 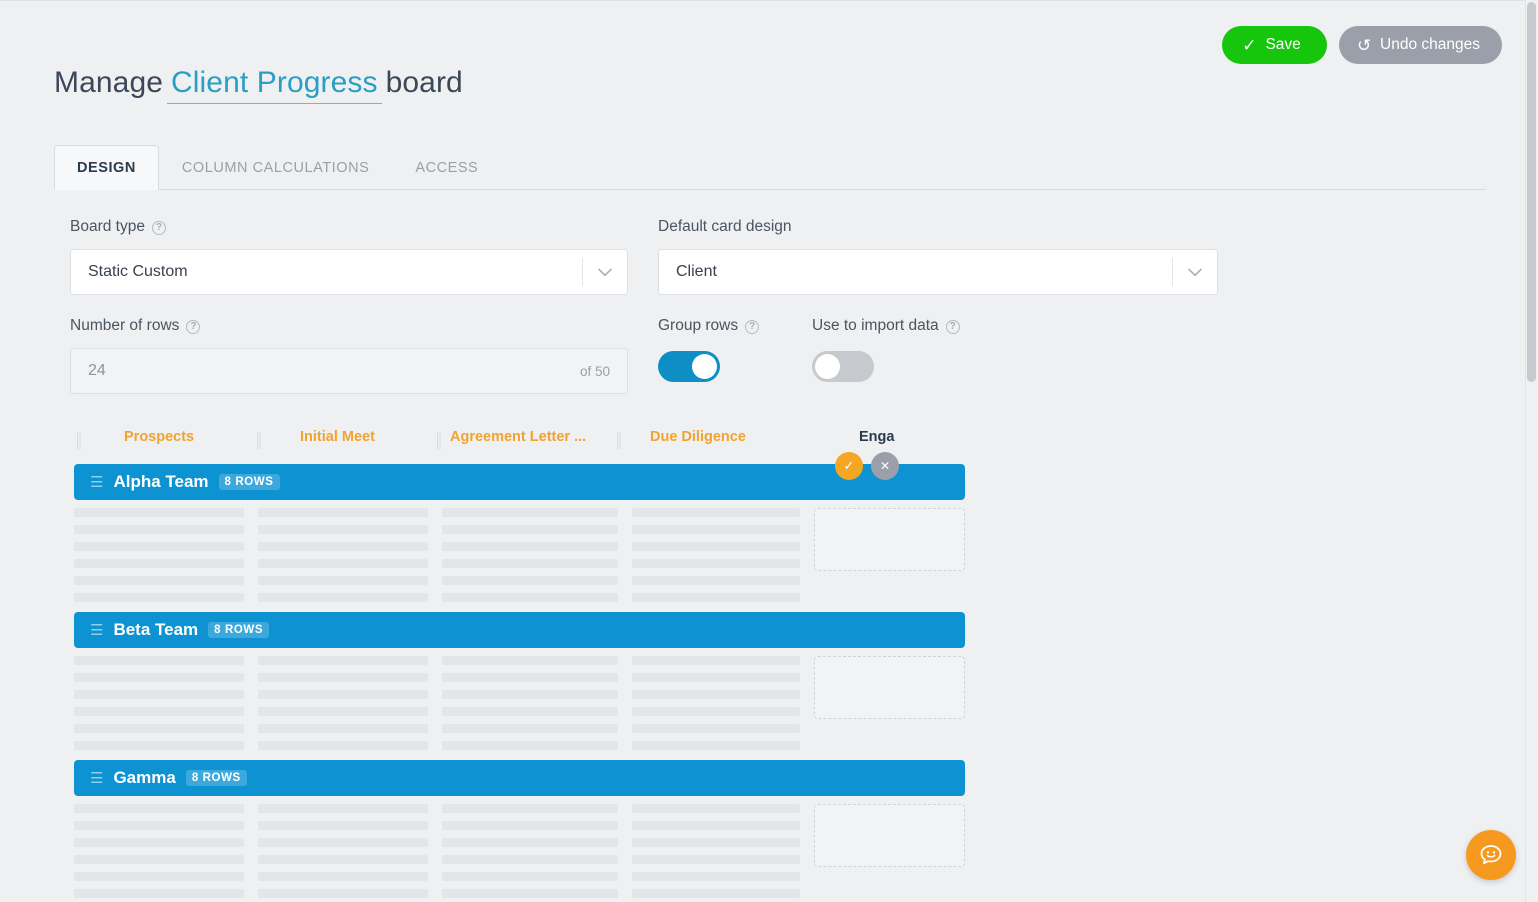 I want to click on number-of-rows-input: 24 of 50, so click(x=349, y=371).